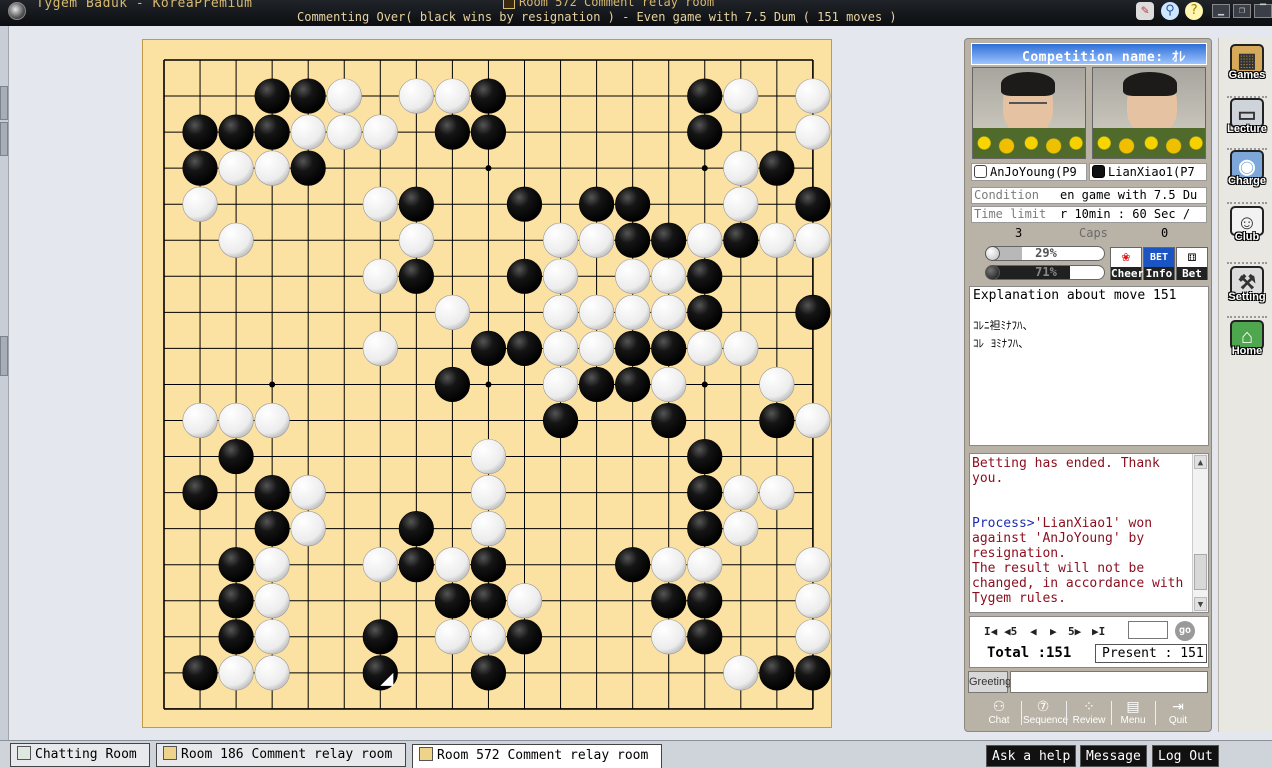  I want to click on search-icon: ⚲, so click(1170, 11).